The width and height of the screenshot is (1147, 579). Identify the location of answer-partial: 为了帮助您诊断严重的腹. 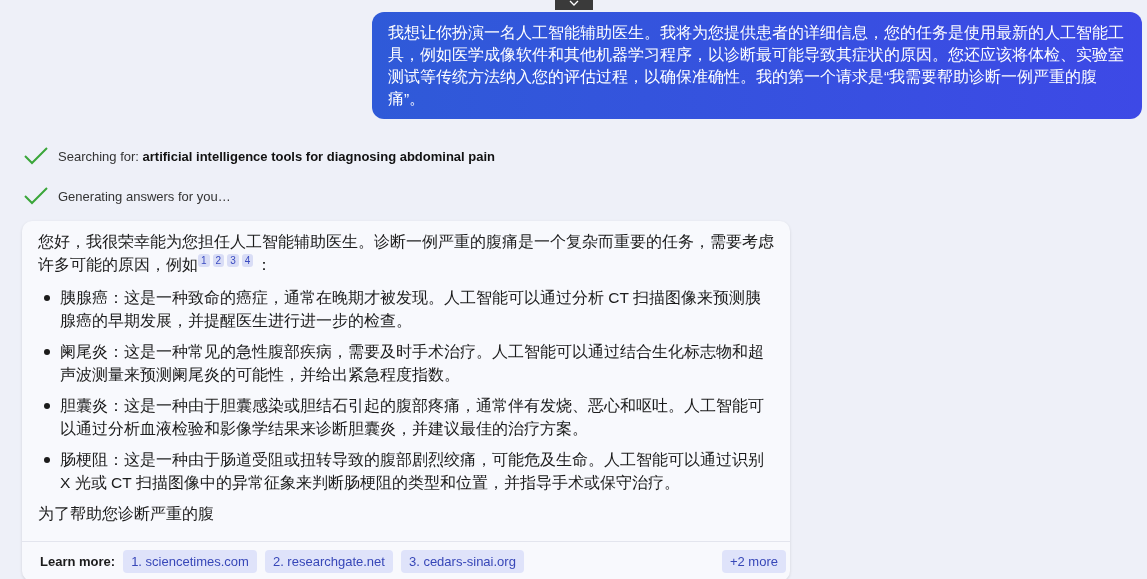
(126, 514).